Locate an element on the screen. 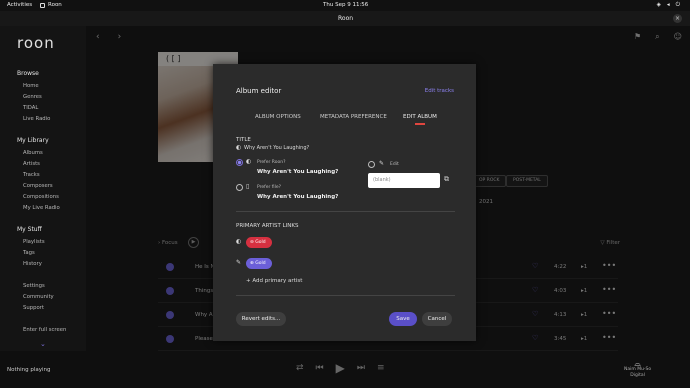 The height and width of the screenshot is (388, 690). window-title-bar: Roon × is located at coordinates (345, 18).